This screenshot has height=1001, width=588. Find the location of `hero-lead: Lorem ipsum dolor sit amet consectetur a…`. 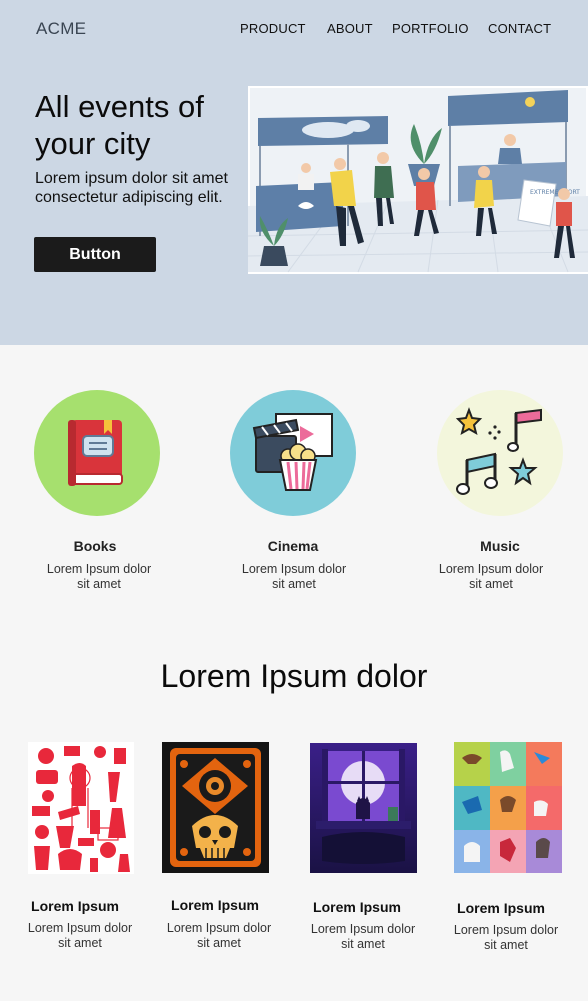

hero-lead: Lorem ipsum dolor sit amet consectetur a… is located at coordinates (131, 188).